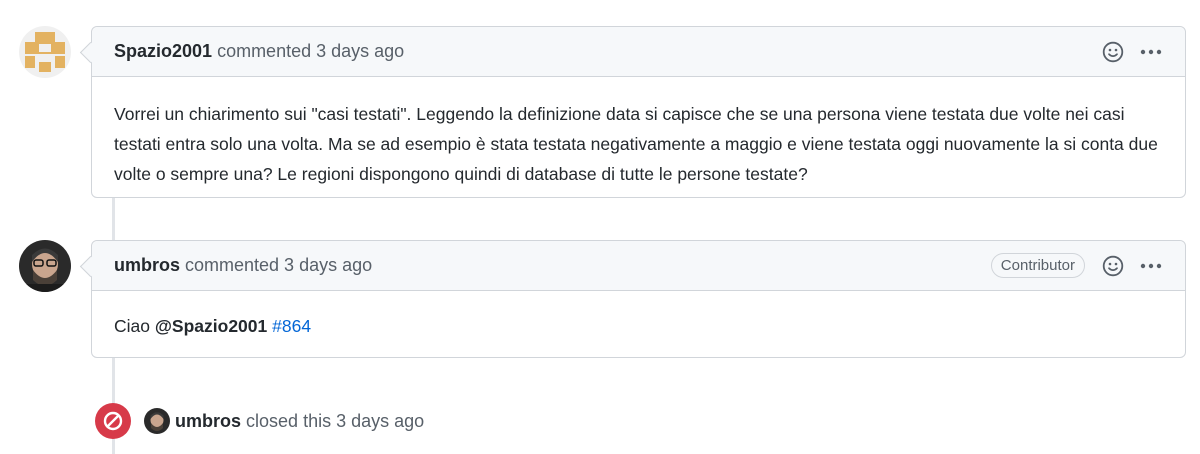 The image size is (1200, 454). Describe the element at coordinates (1037, 265) in the screenshot. I see `contributor-badge: Contributor` at that location.